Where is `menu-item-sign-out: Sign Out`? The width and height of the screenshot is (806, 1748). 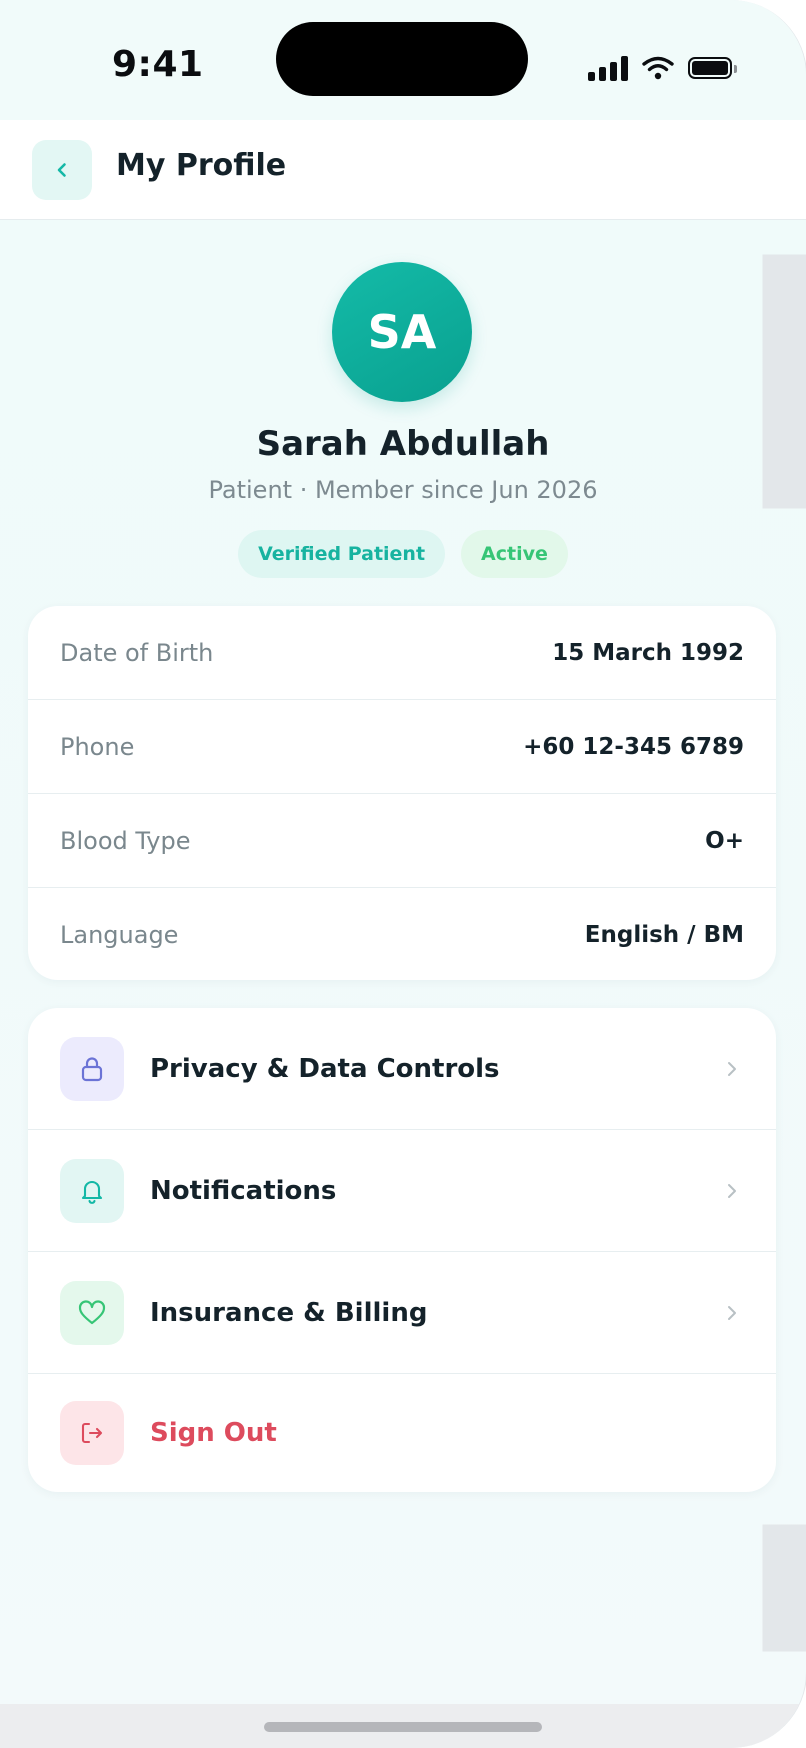
menu-item-sign-out: Sign Out is located at coordinates (402, 1433).